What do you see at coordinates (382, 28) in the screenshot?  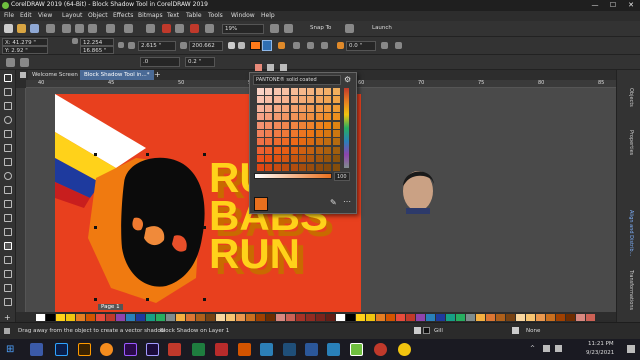 I see `launch-dropdown: Launch` at bounding box center [382, 28].